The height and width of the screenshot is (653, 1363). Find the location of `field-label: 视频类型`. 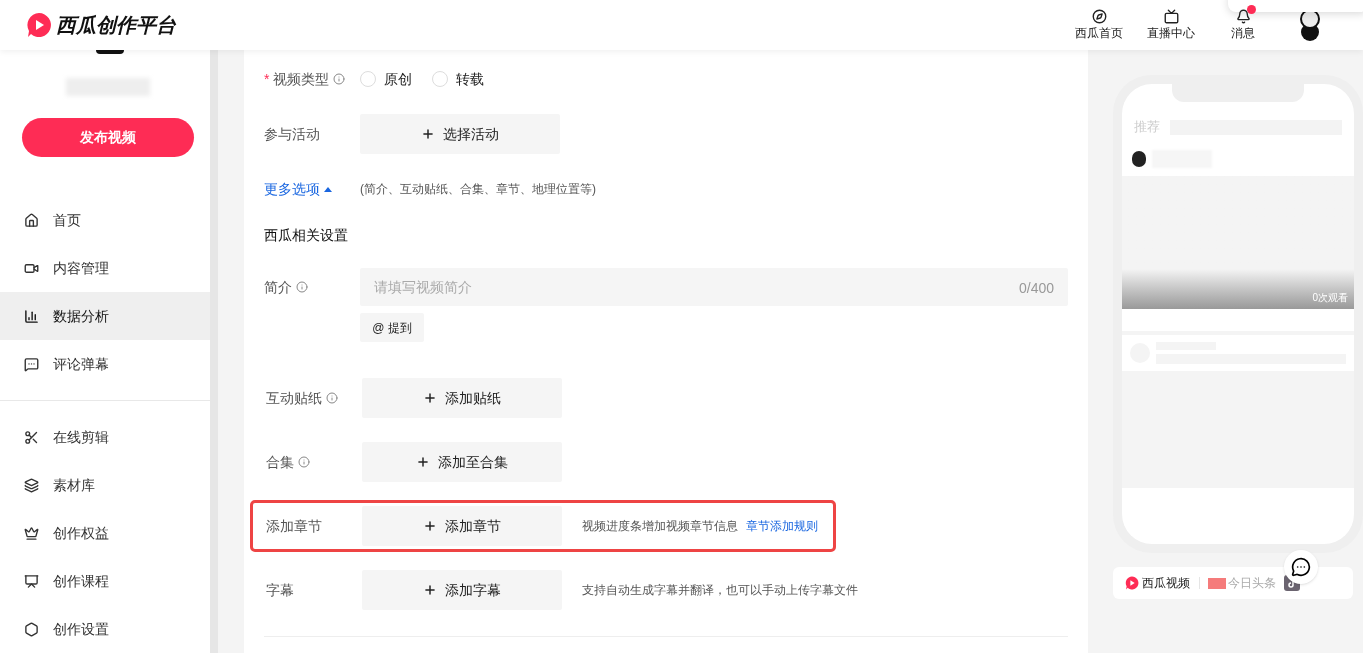

field-label: 视频类型 is located at coordinates (301, 79).